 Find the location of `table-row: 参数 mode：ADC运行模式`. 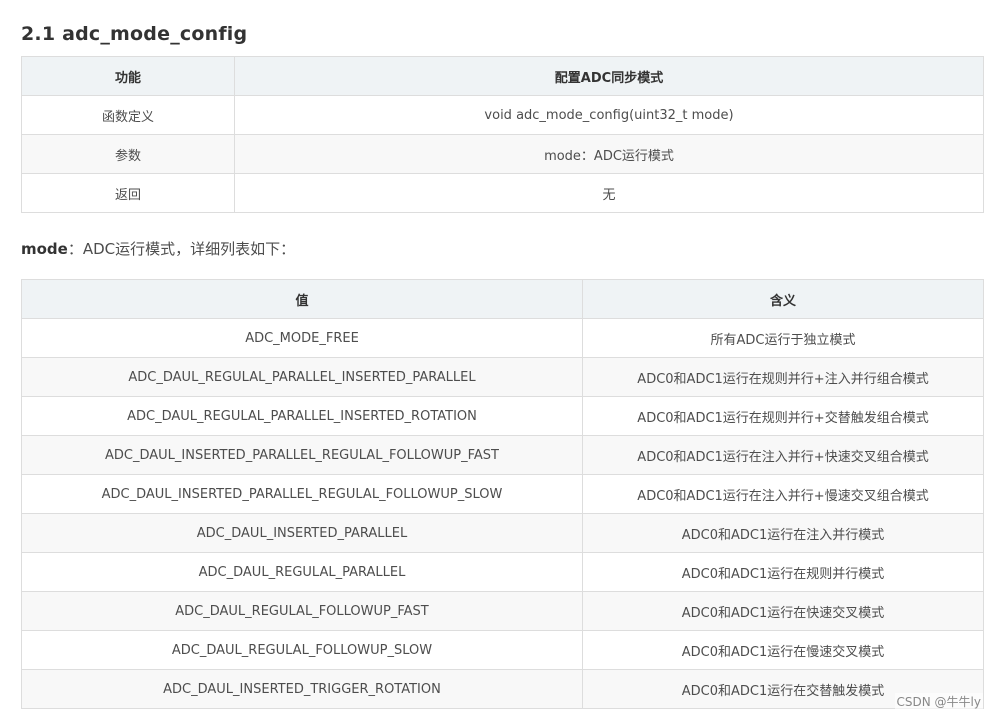

table-row: 参数 mode：ADC运行模式 is located at coordinates (502, 154).